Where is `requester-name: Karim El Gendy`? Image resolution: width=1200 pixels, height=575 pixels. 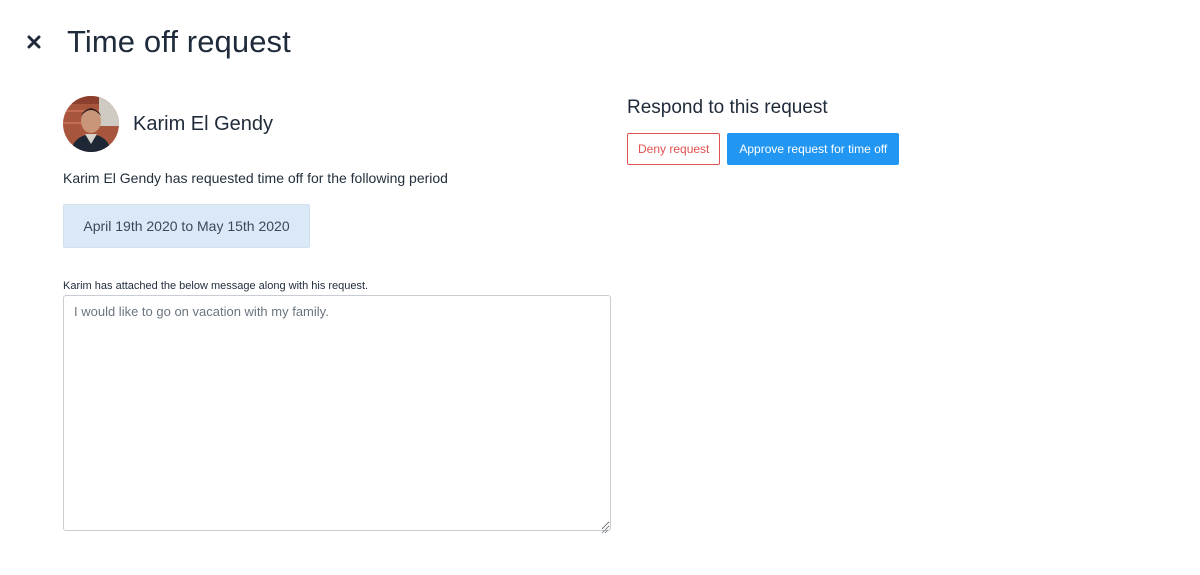 requester-name: Karim El Gendy is located at coordinates (203, 123).